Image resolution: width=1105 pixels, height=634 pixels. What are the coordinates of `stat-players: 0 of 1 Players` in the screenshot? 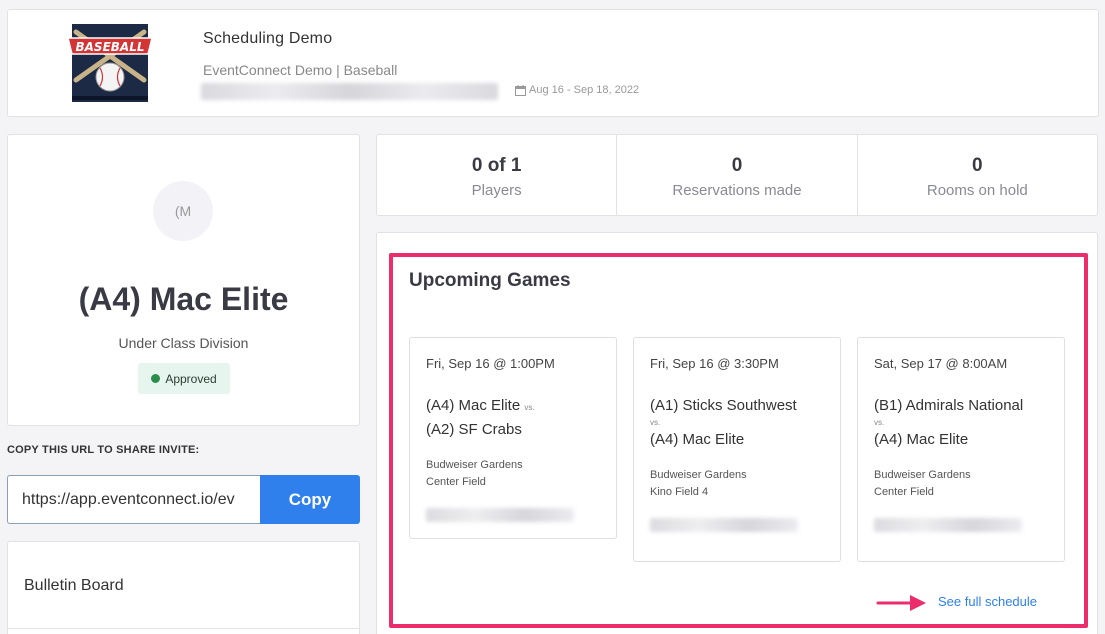 It's located at (497, 175).